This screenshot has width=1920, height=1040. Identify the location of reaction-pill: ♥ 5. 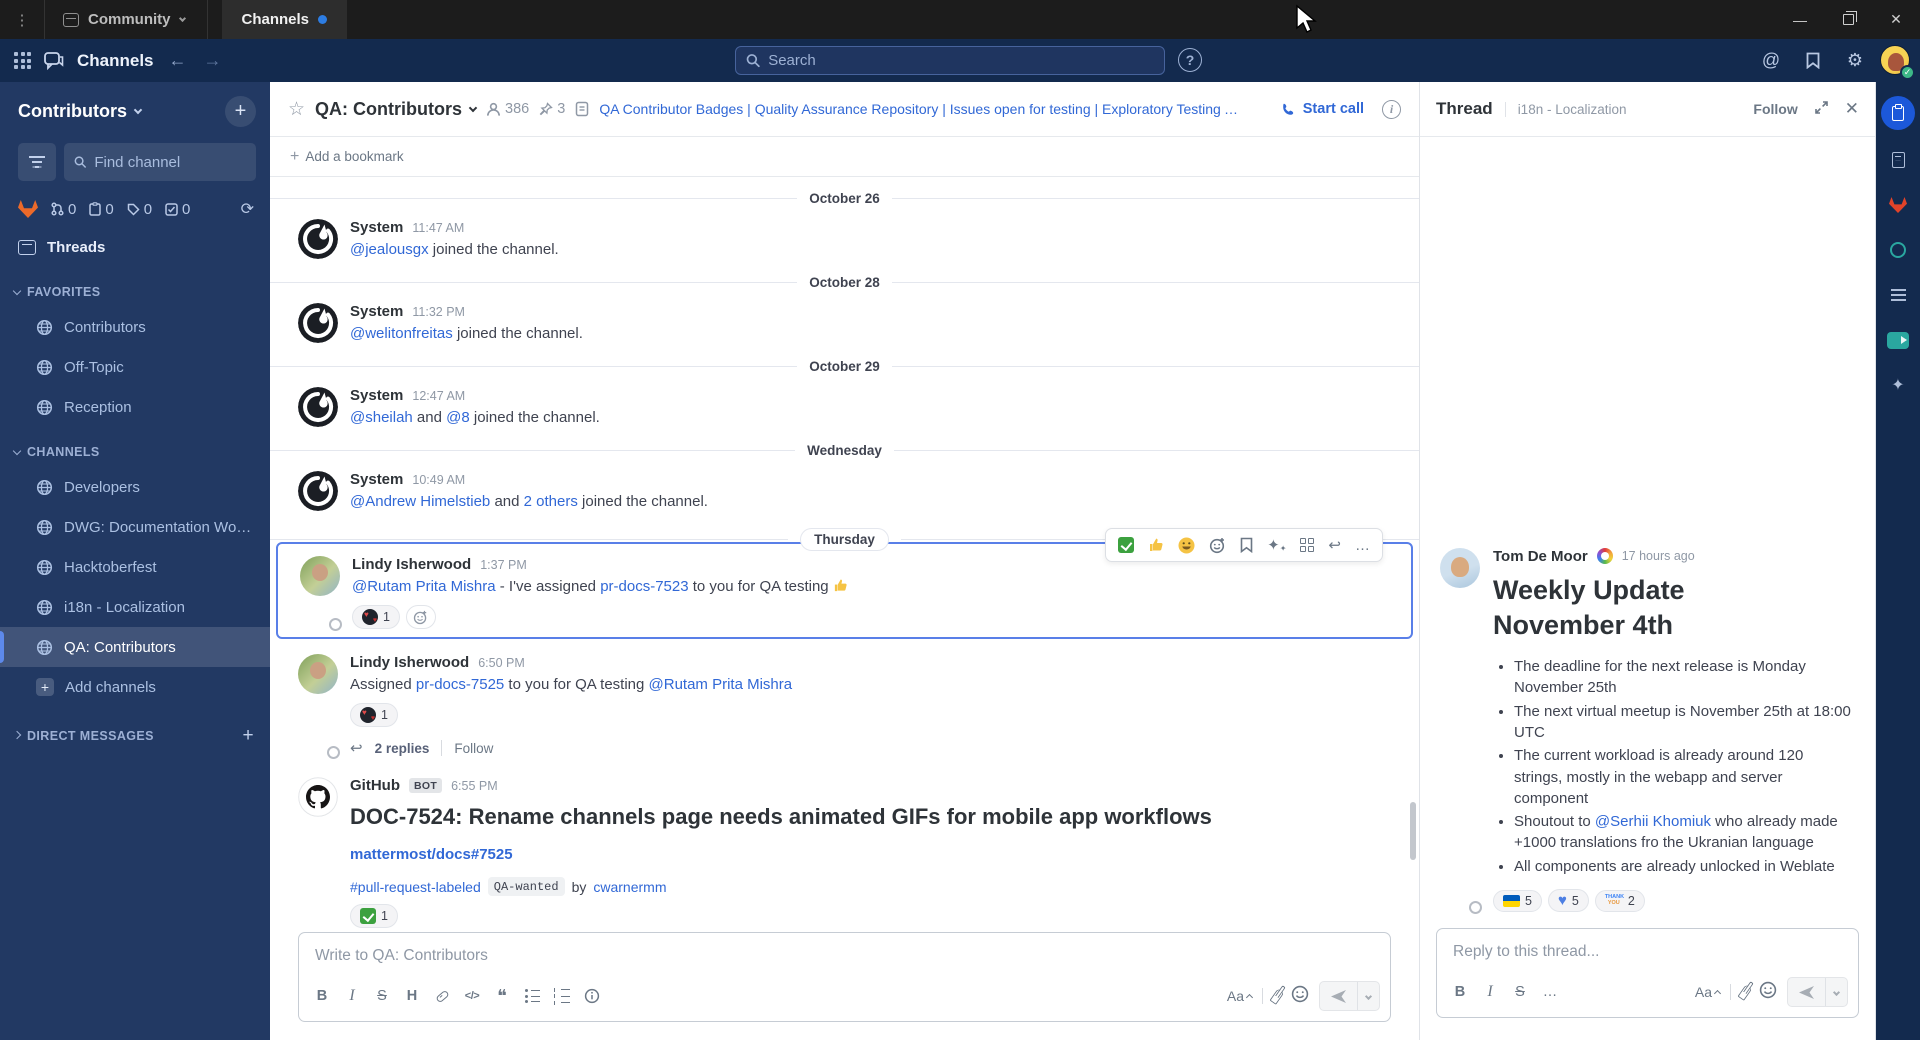
(1568, 900).